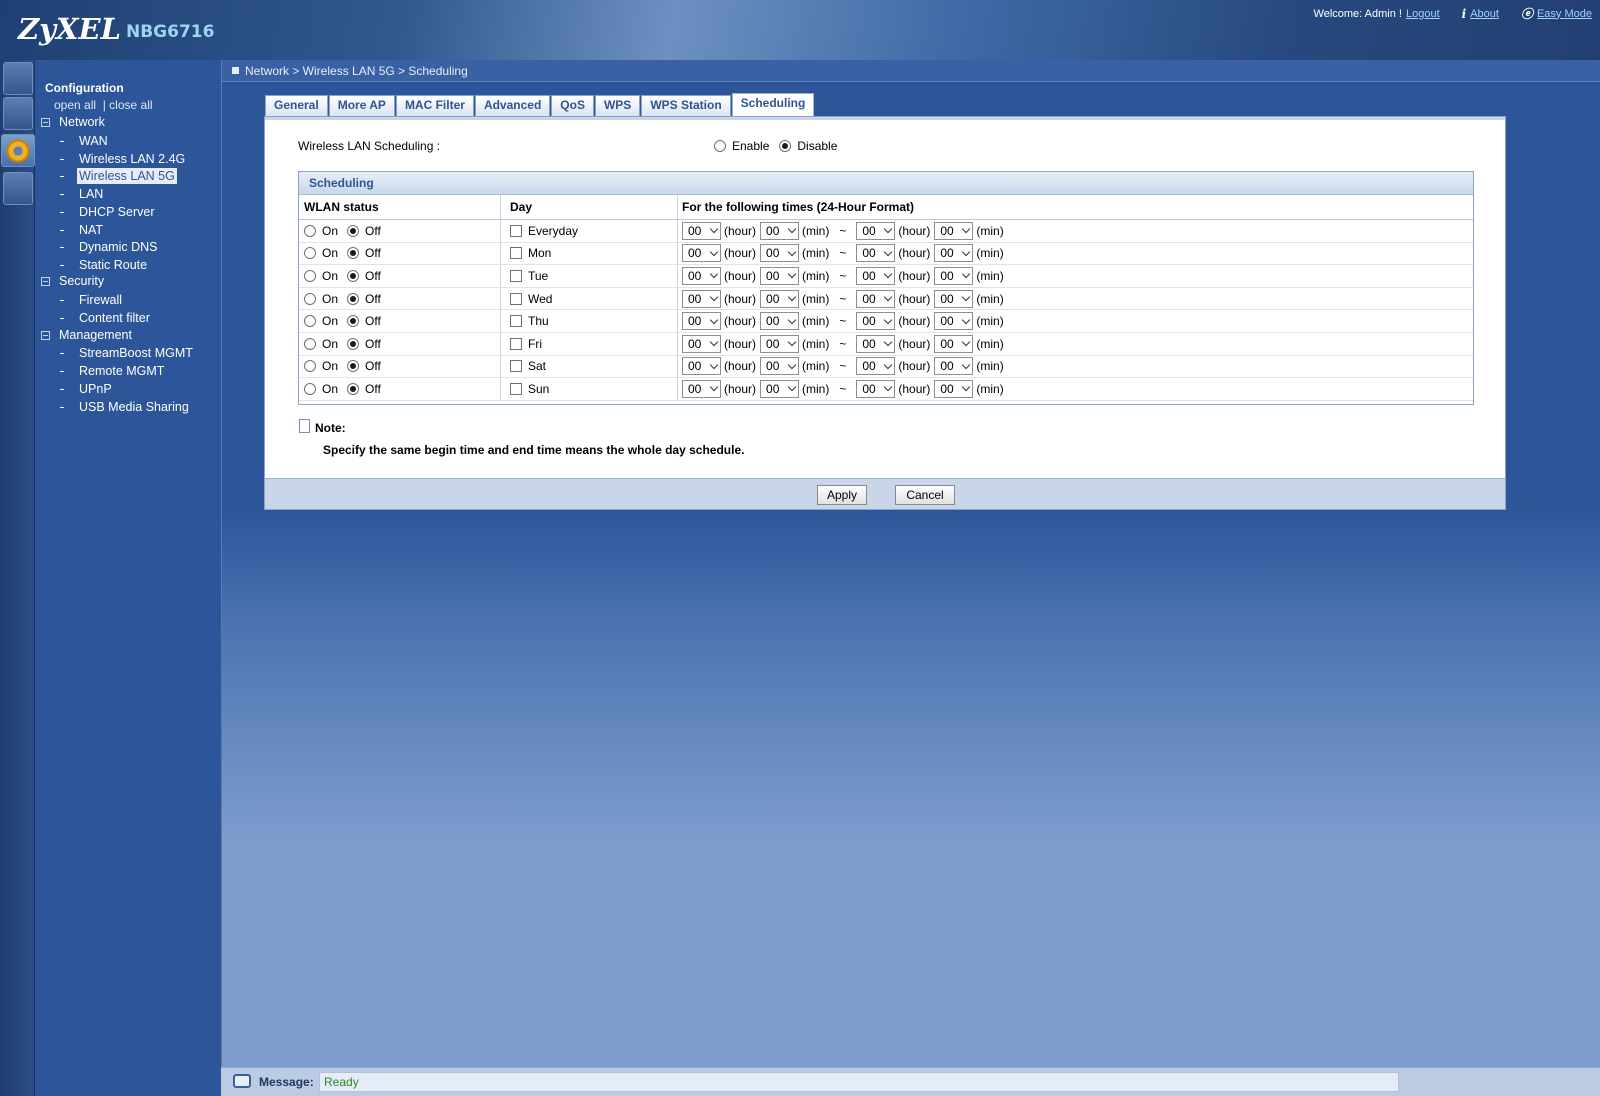 The height and width of the screenshot is (1096, 1600). What do you see at coordinates (72, 281) in the screenshot?
I see `sidebar-group-security: Security` at bounding box center [72, 281].